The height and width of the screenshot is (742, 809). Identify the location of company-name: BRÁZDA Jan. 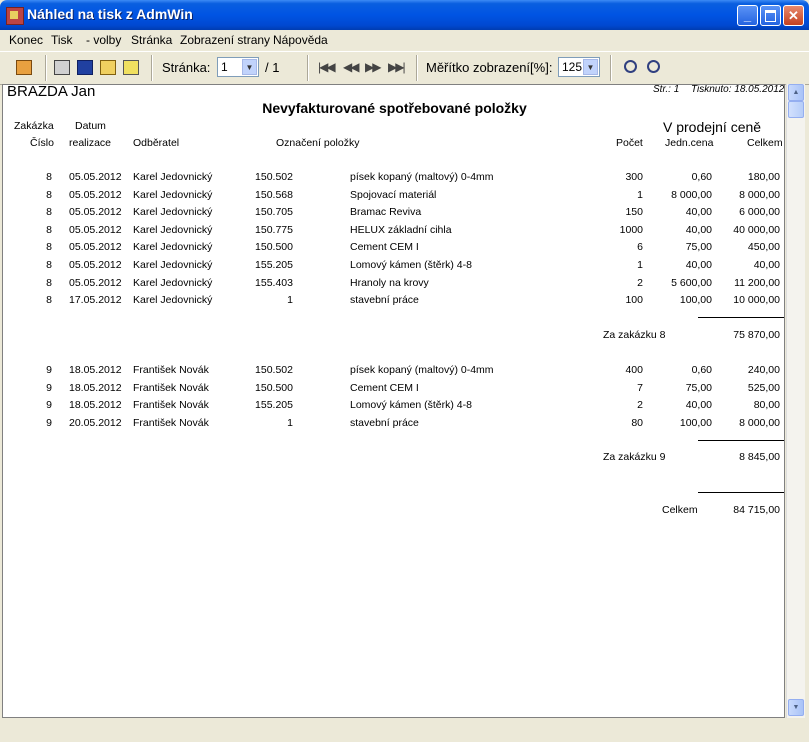
(51, 92).